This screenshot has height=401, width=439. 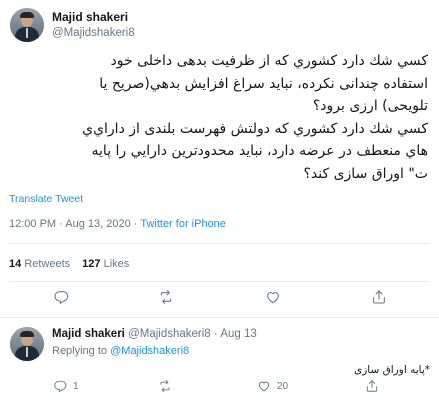 I want to click on translate-tweet-link: Translate Tweet, so click(x=46, y=199).